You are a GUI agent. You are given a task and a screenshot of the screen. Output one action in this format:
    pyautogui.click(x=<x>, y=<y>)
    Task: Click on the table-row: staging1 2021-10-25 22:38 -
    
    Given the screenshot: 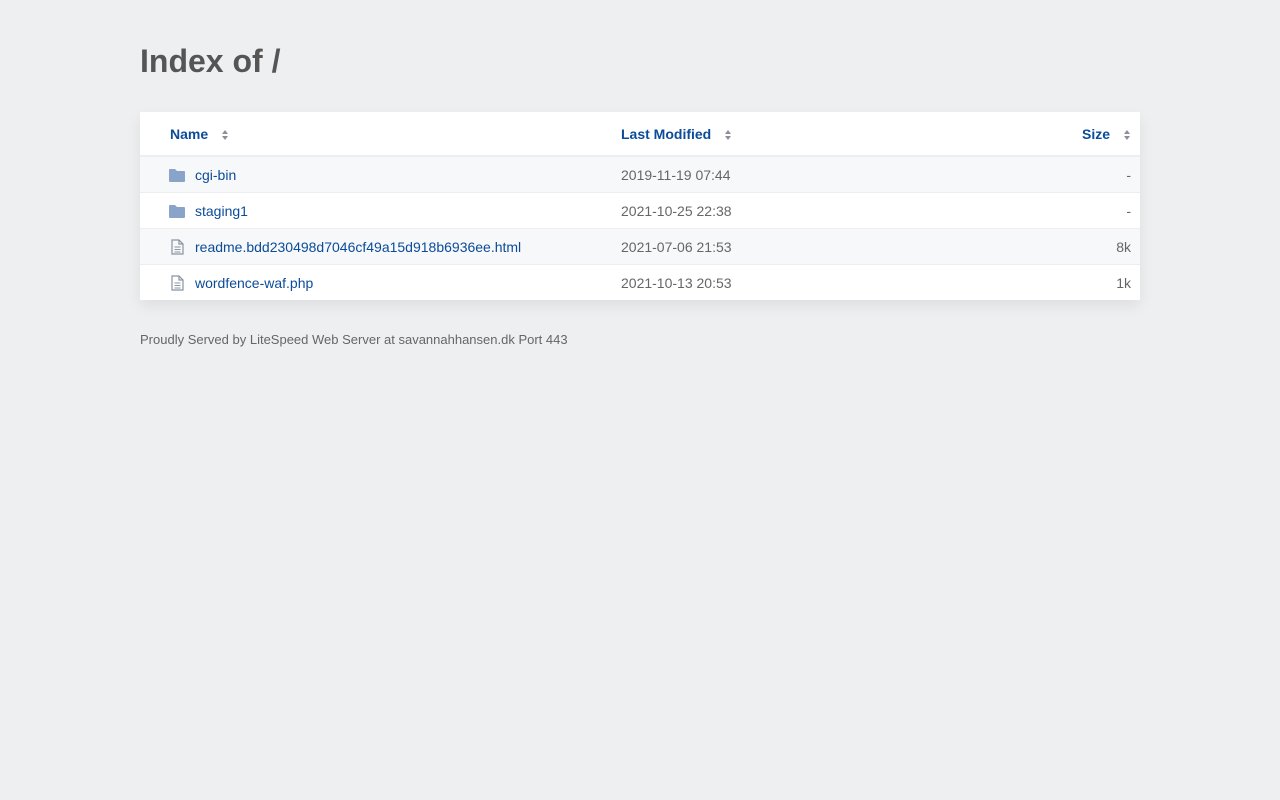 What is the action you would take?
    pyautogui.click(x=640, y=210)
    